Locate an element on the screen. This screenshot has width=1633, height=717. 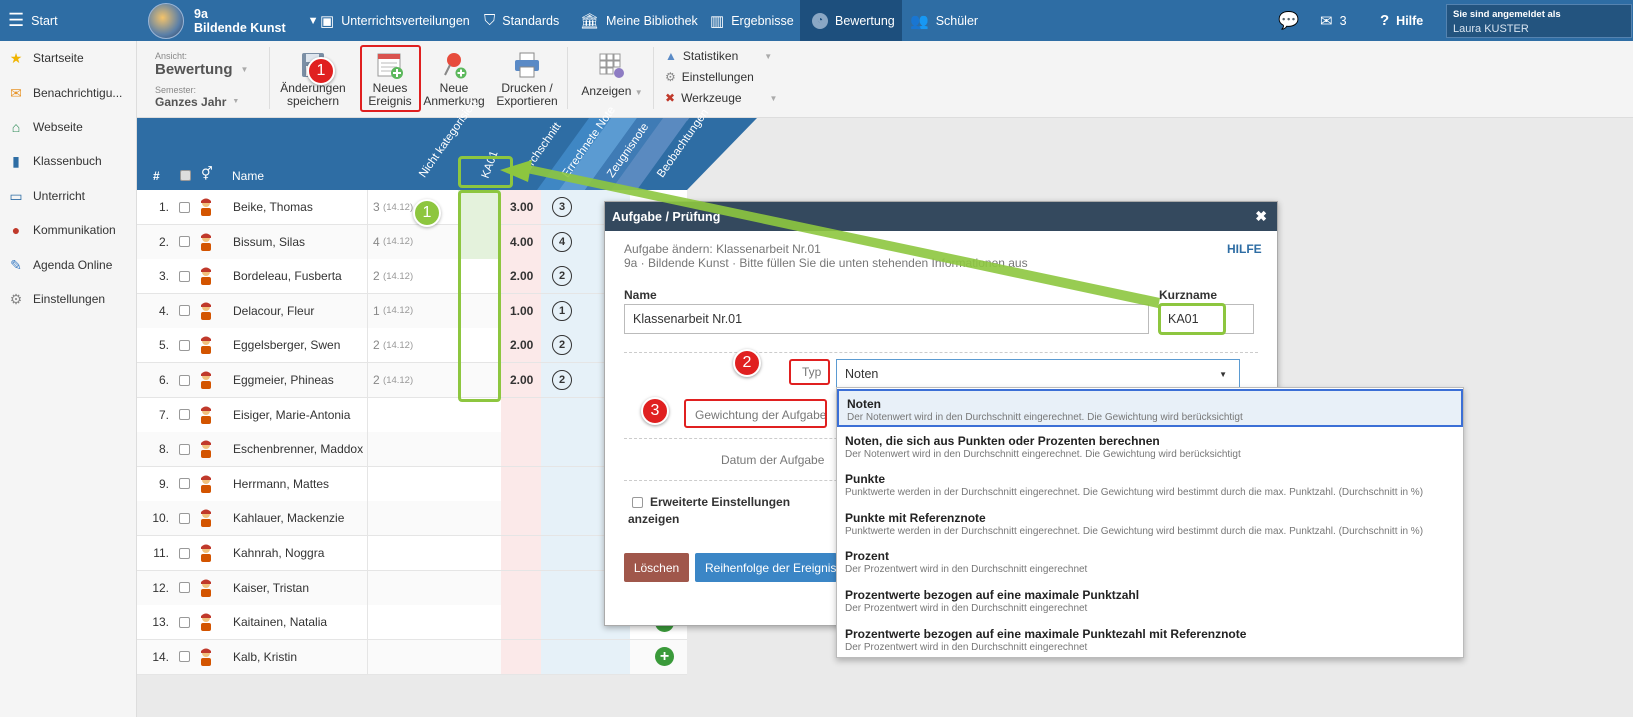
nav-label: Meine Bibliothek is located at coordinates (652, 20).